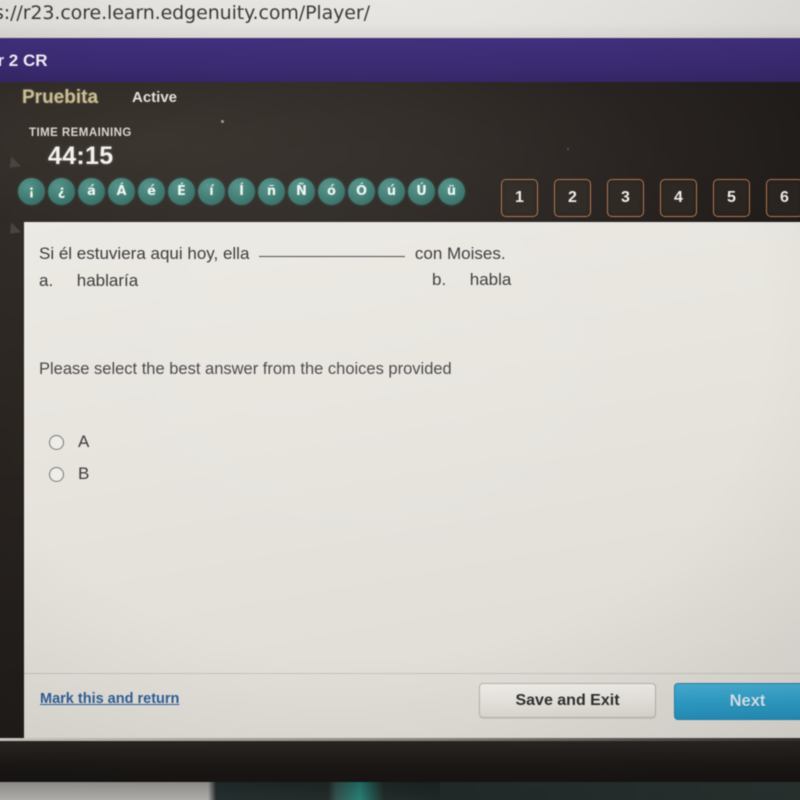 The image size is (800, 800). I want to click on accent-button-1: ¿, so click(61, 191).